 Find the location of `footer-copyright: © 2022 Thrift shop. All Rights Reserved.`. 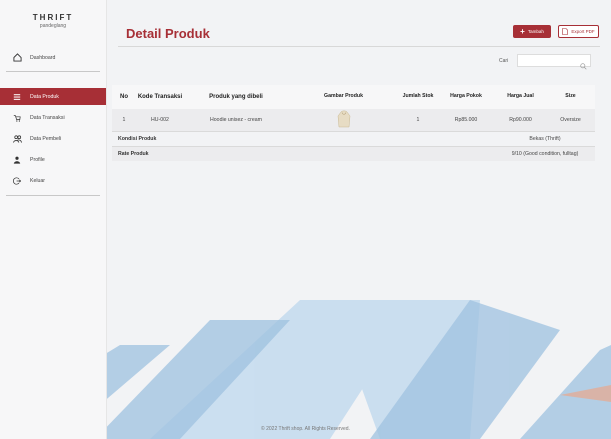

footer-copyright: © 2022 Thrift shop. All Rights Reserved. is located at coordinates (305, 429).